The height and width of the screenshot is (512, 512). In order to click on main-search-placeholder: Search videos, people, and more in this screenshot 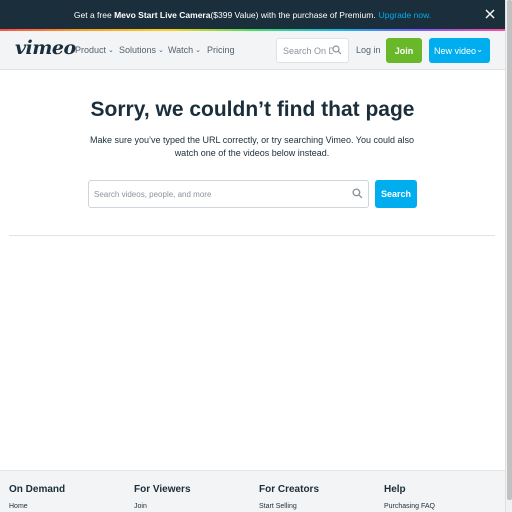, I will do `click(153, 194)`.